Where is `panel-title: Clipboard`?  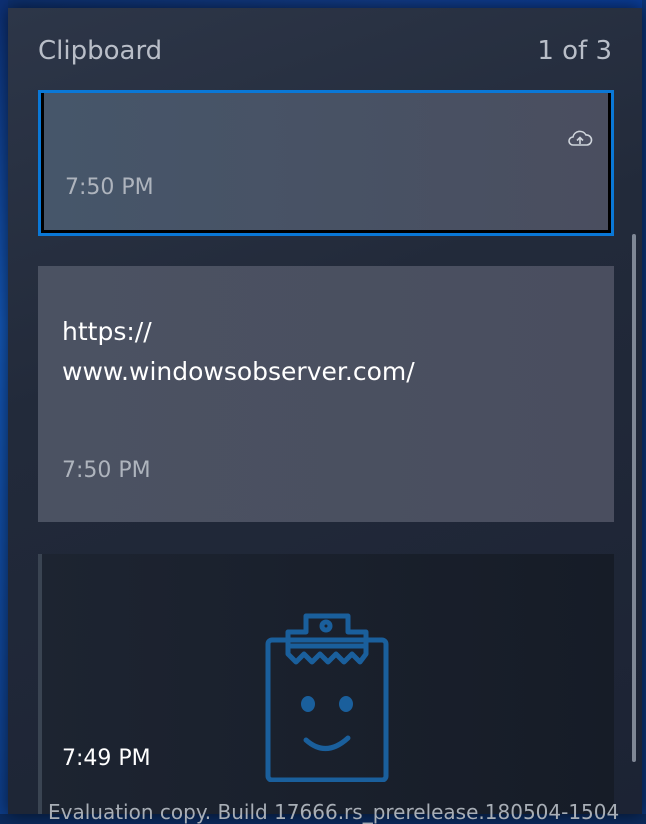
panel-title: Clipboard is located at coordinates (100, 51).